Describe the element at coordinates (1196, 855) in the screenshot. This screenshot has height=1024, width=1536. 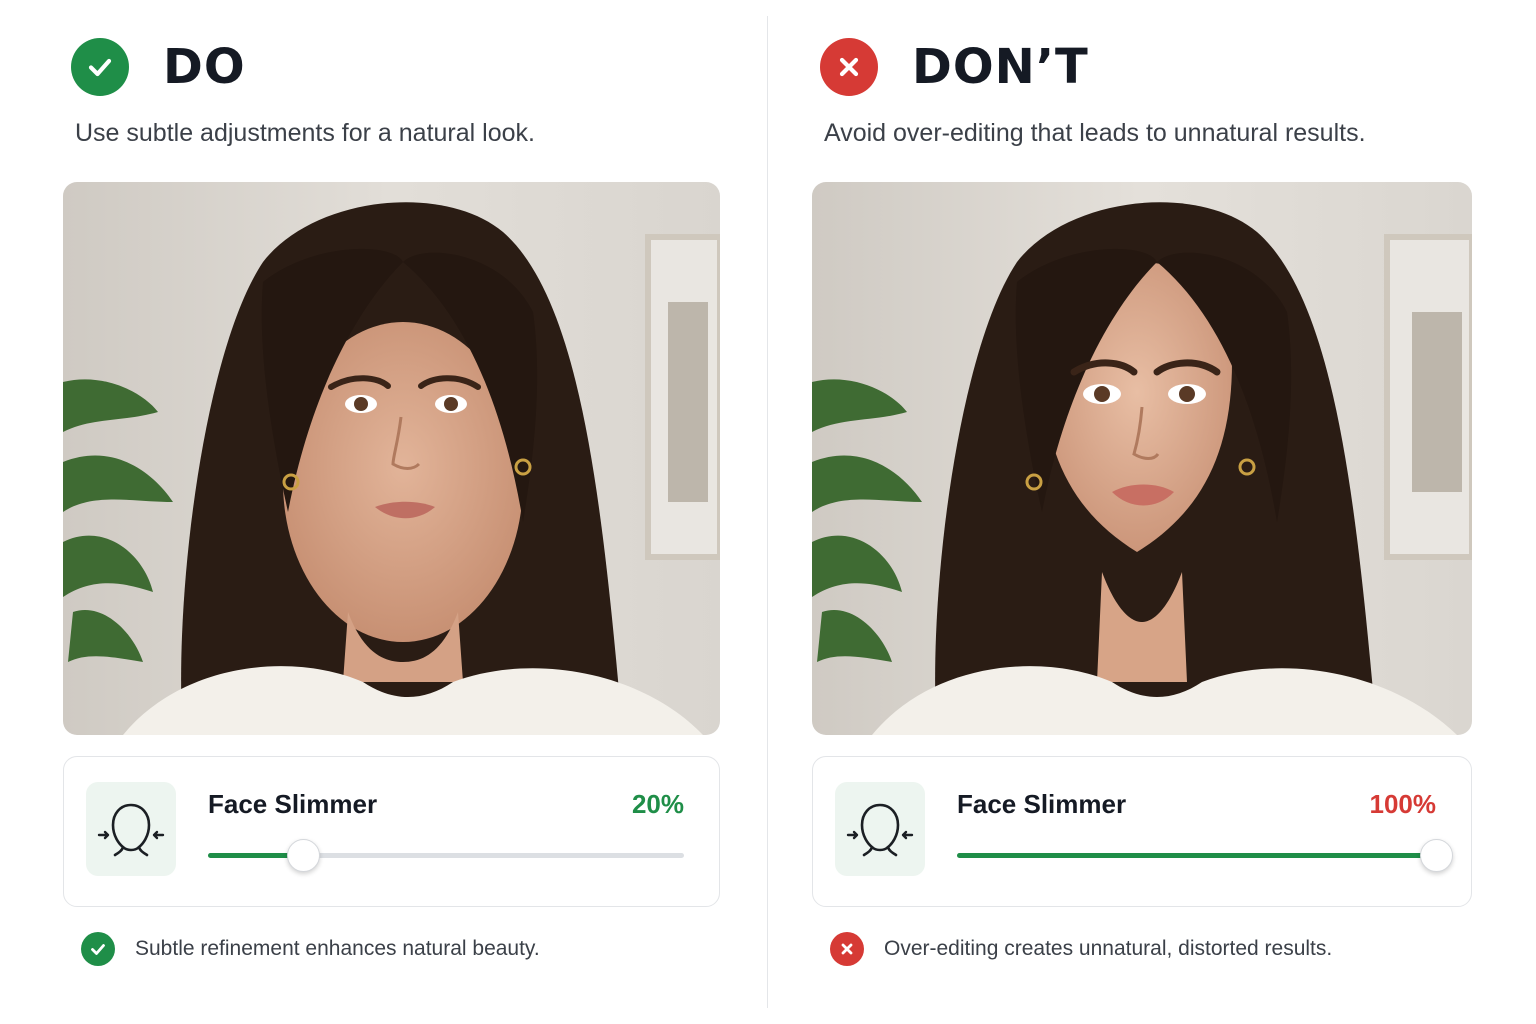
I see `slider-fill` at that location.